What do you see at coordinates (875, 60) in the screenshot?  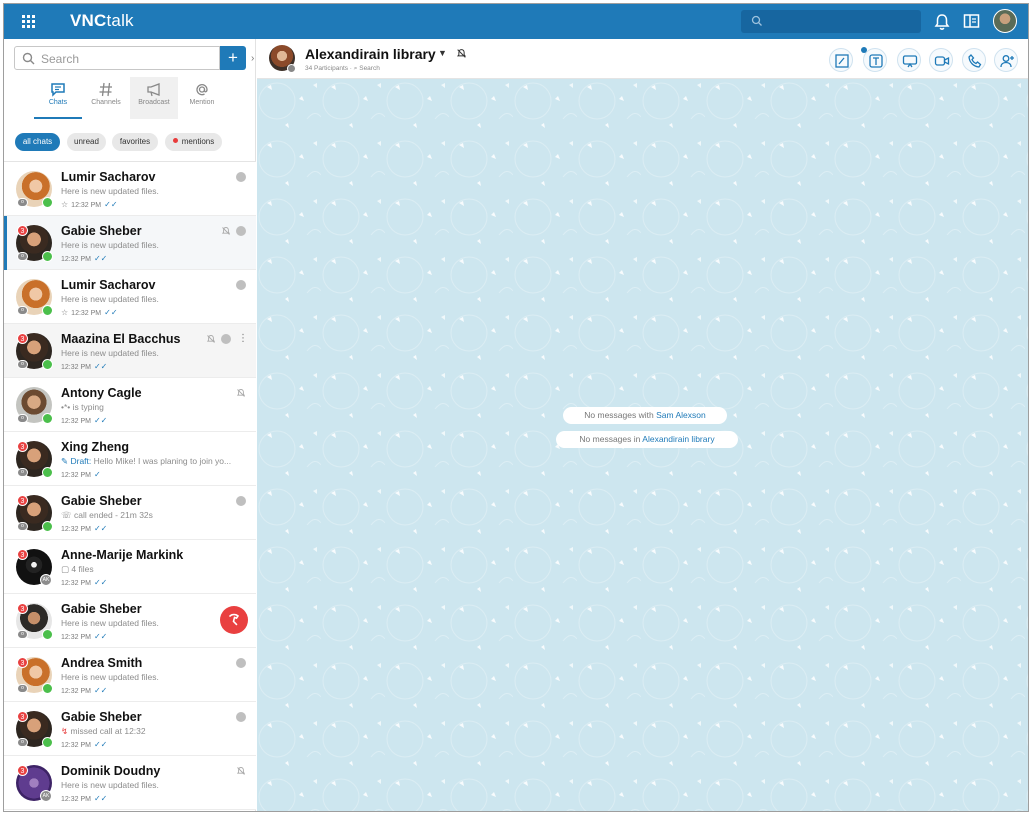 I see `text-tool-button` at bounding box center [875, 60].